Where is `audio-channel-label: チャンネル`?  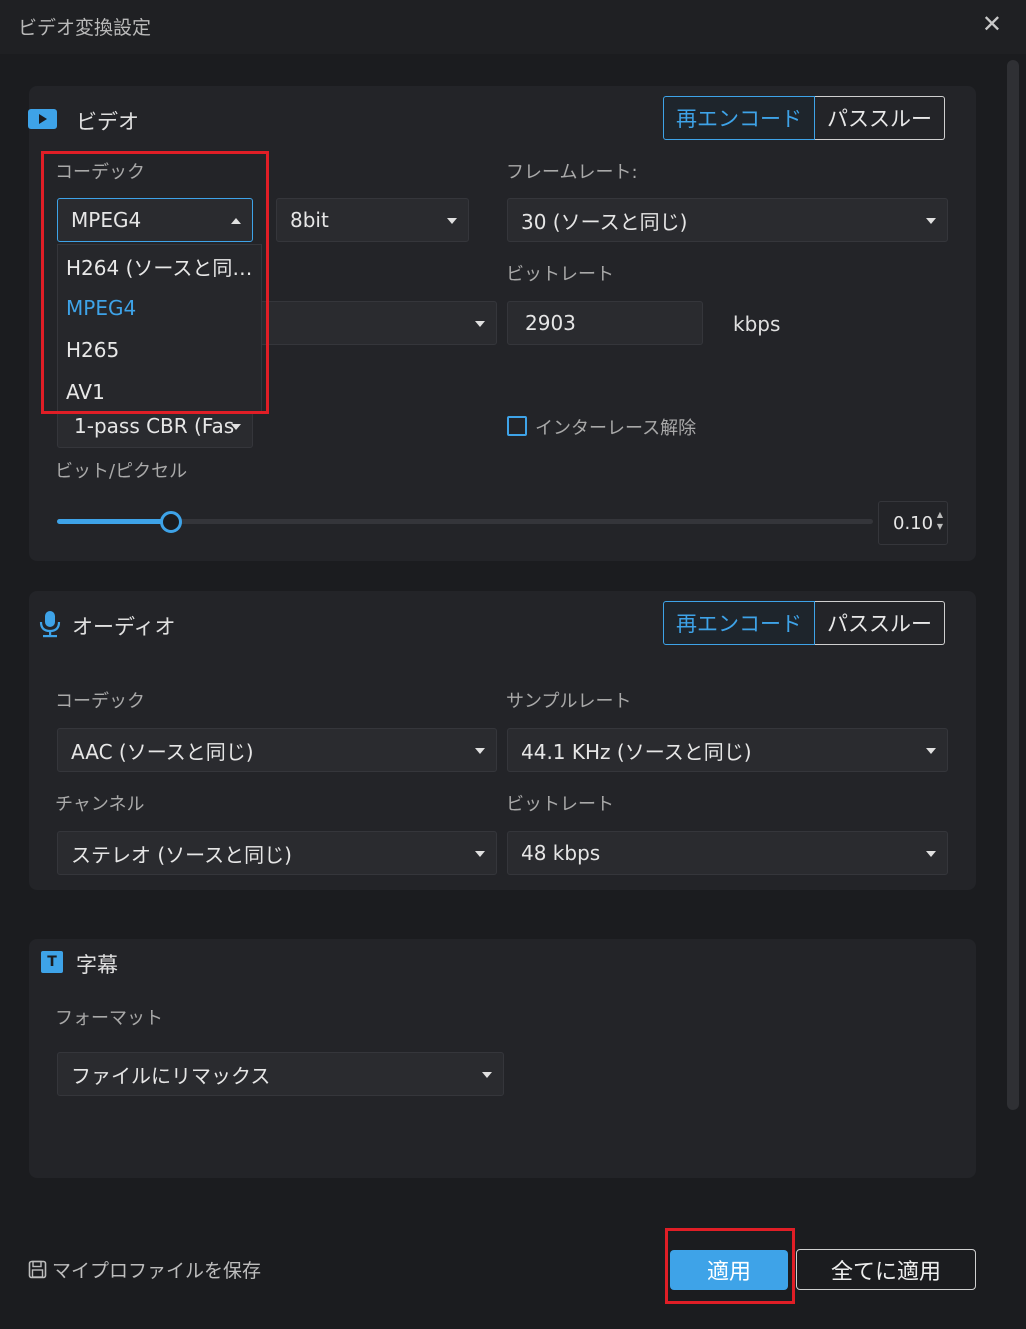
audio-channel-label: チャンネル is located at coordinates (100, 804).